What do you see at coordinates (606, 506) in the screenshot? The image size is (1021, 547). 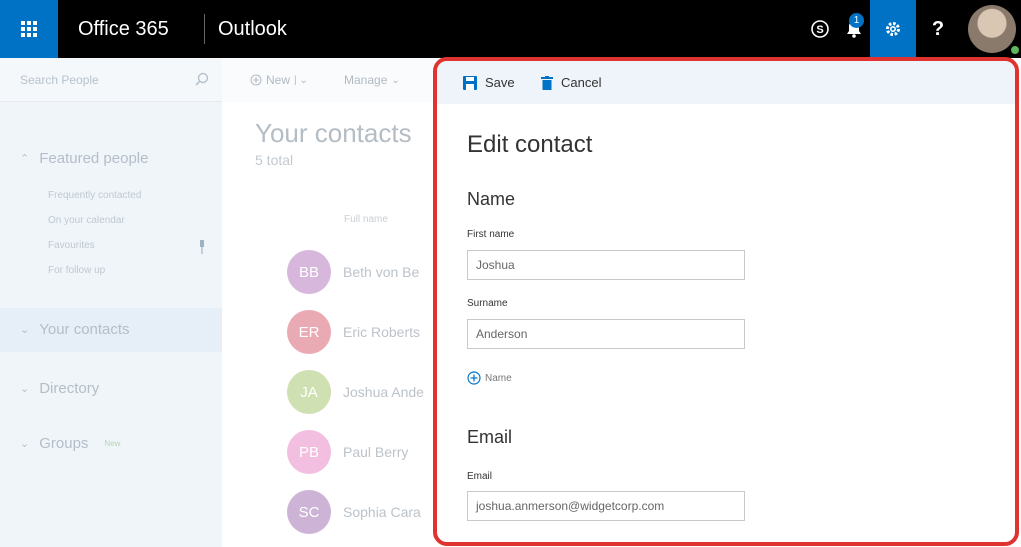 I see `email-field: joshua.anmerson@widgetcorp.com` at bounding box center [606, 506].